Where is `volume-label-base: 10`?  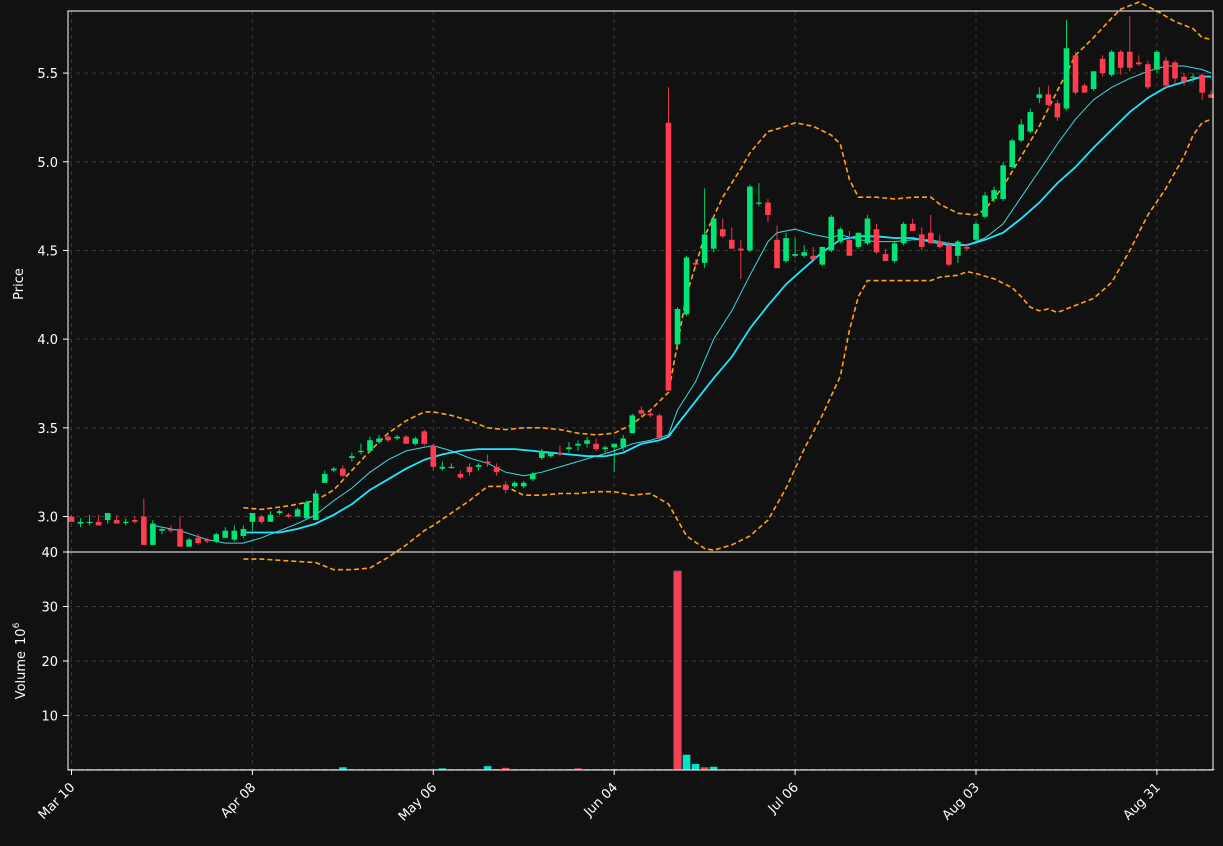
volume-label-base: 10 is located at coordinates (21, 636).